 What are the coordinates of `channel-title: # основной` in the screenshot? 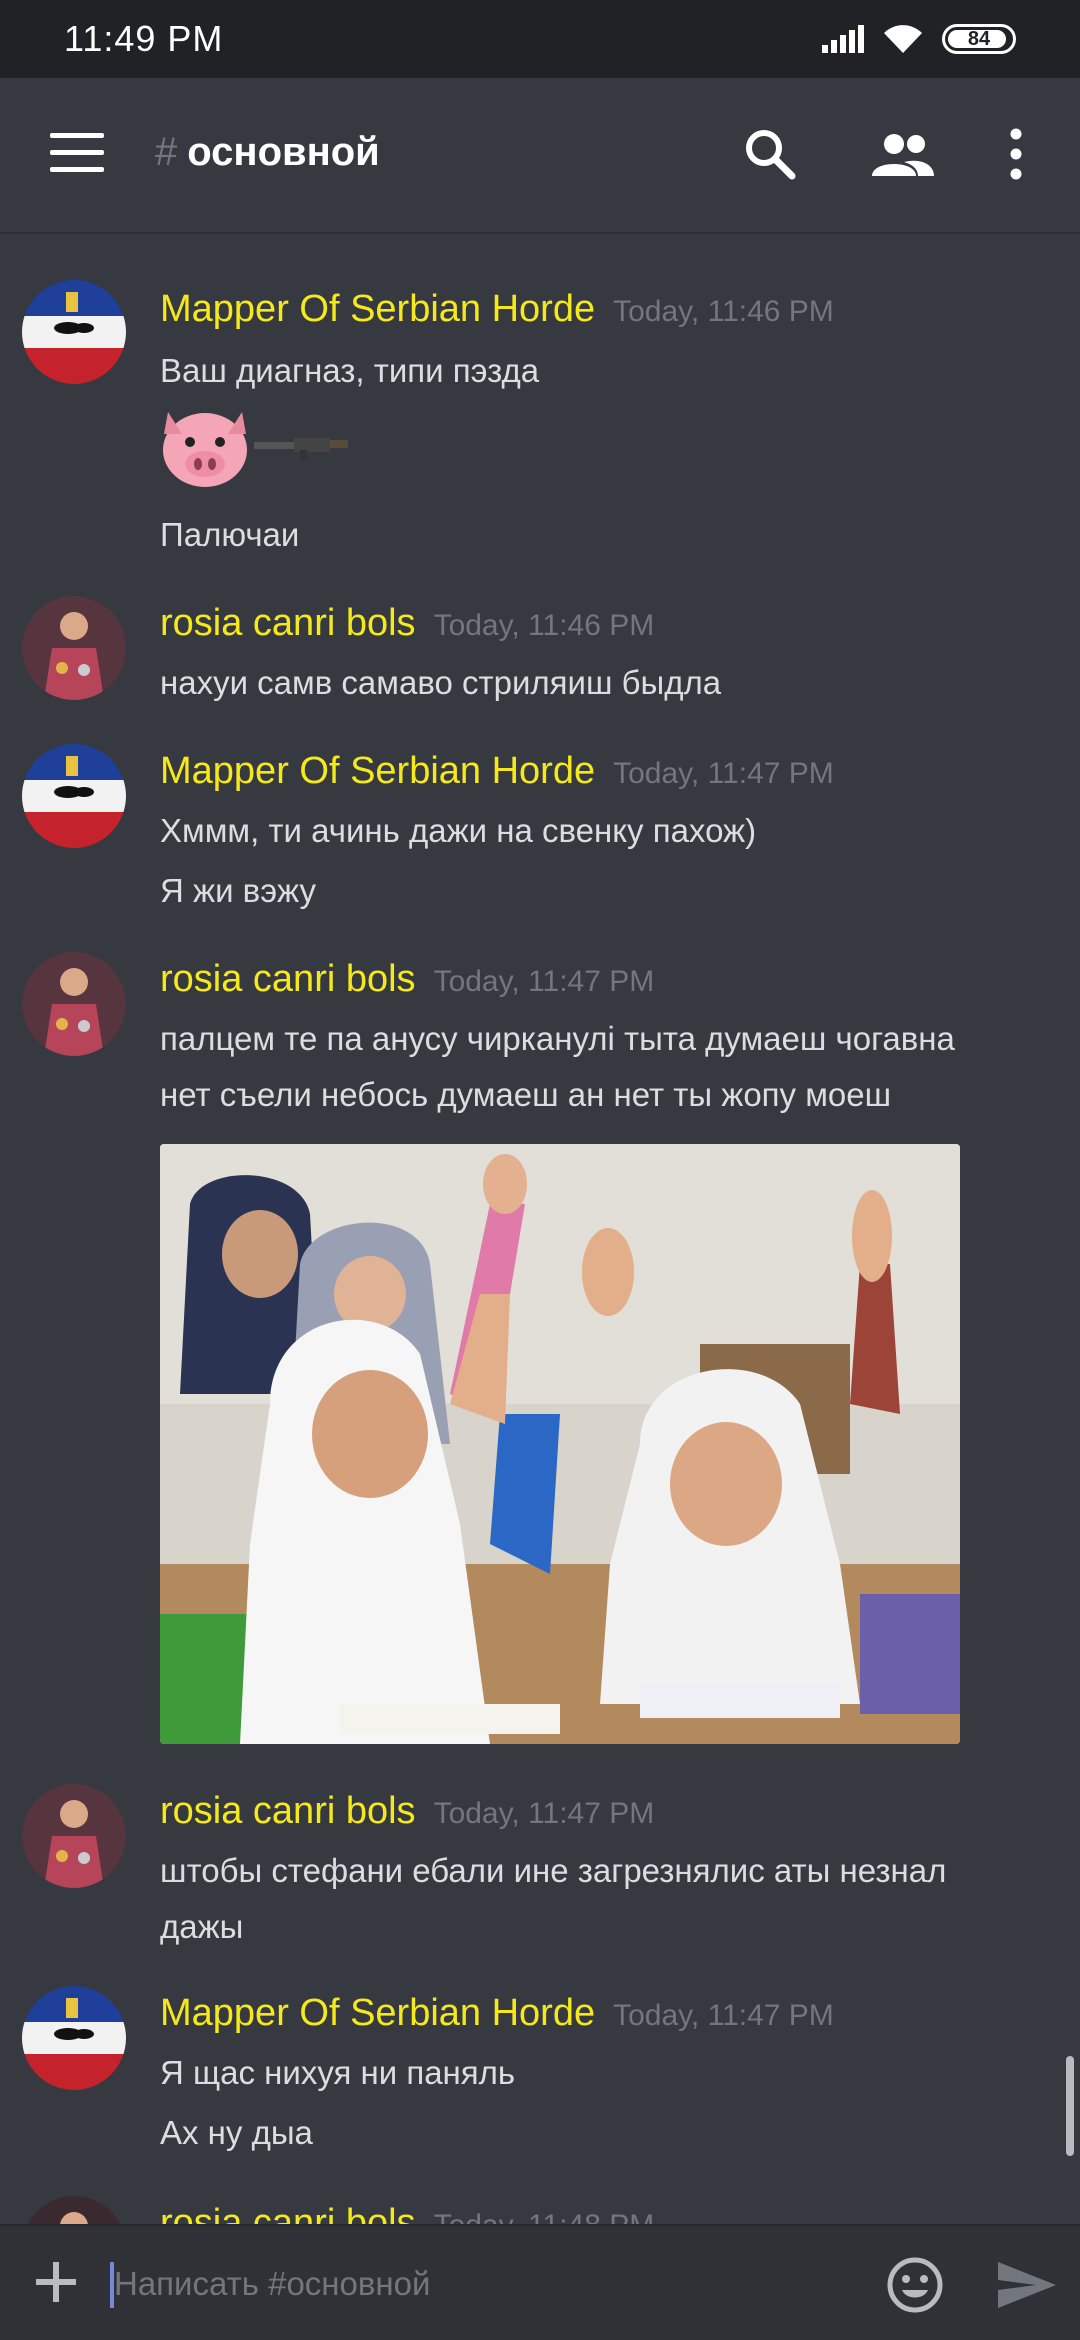 It's located at (267, 152).